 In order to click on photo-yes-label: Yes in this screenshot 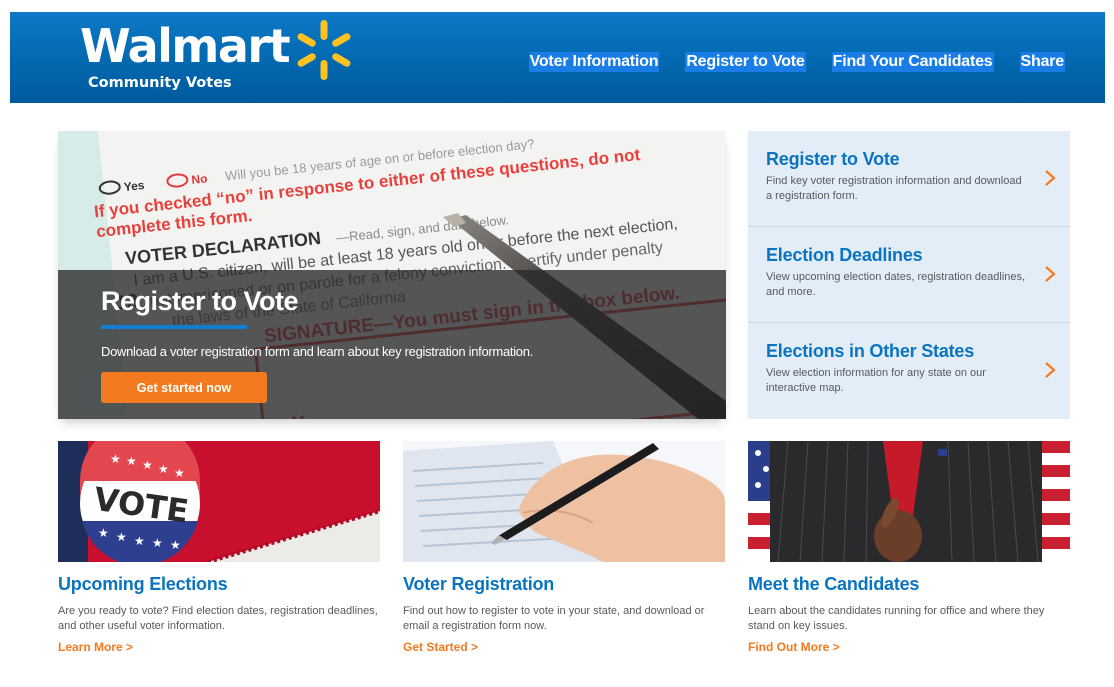, I will do `click(134, 186)`.